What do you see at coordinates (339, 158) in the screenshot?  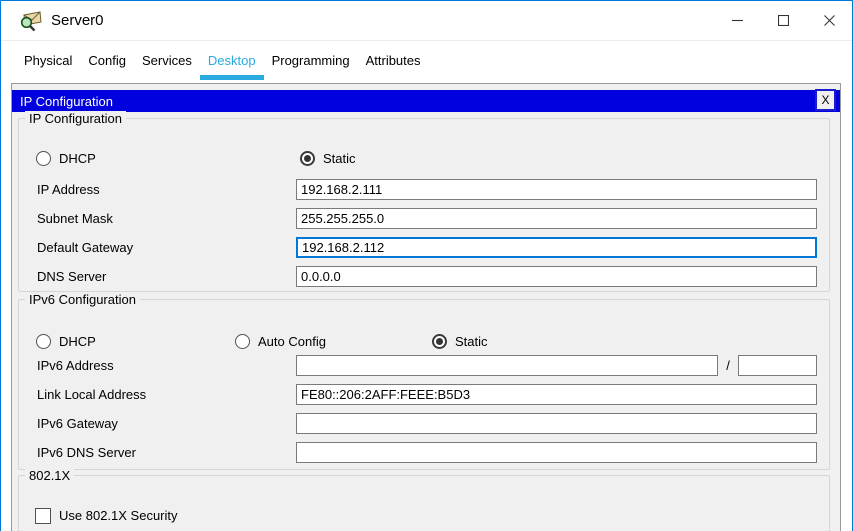 I see `ipv4-static-label: Static` at bounding box center [339, 158].